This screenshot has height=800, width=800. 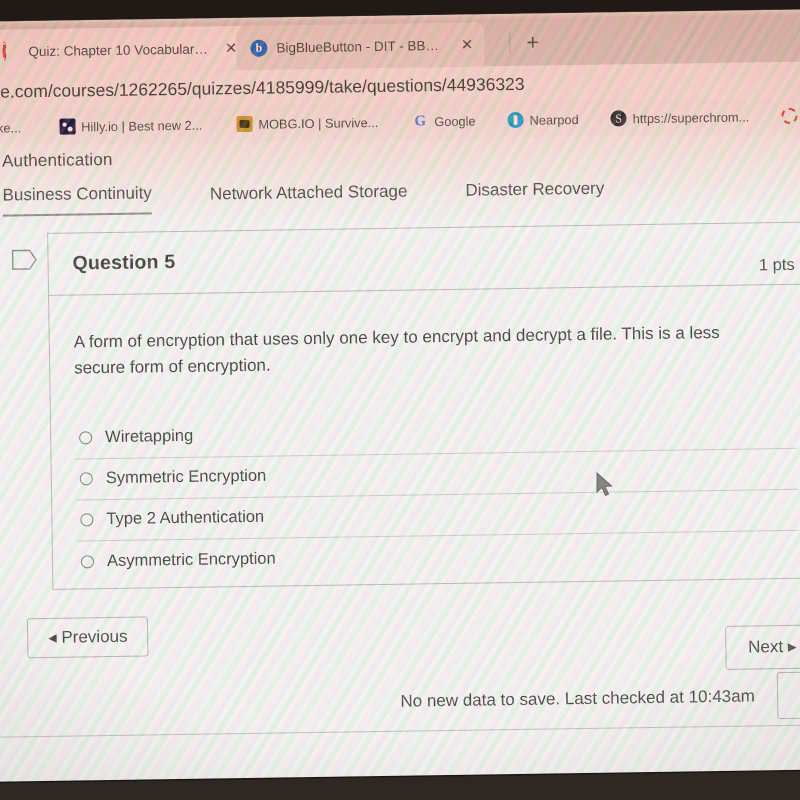 What do you see at coordinates (788, 695) in the screenshot?
I see `submit-quiz-button: Submit Quiz` at bounding box center [788, 695].